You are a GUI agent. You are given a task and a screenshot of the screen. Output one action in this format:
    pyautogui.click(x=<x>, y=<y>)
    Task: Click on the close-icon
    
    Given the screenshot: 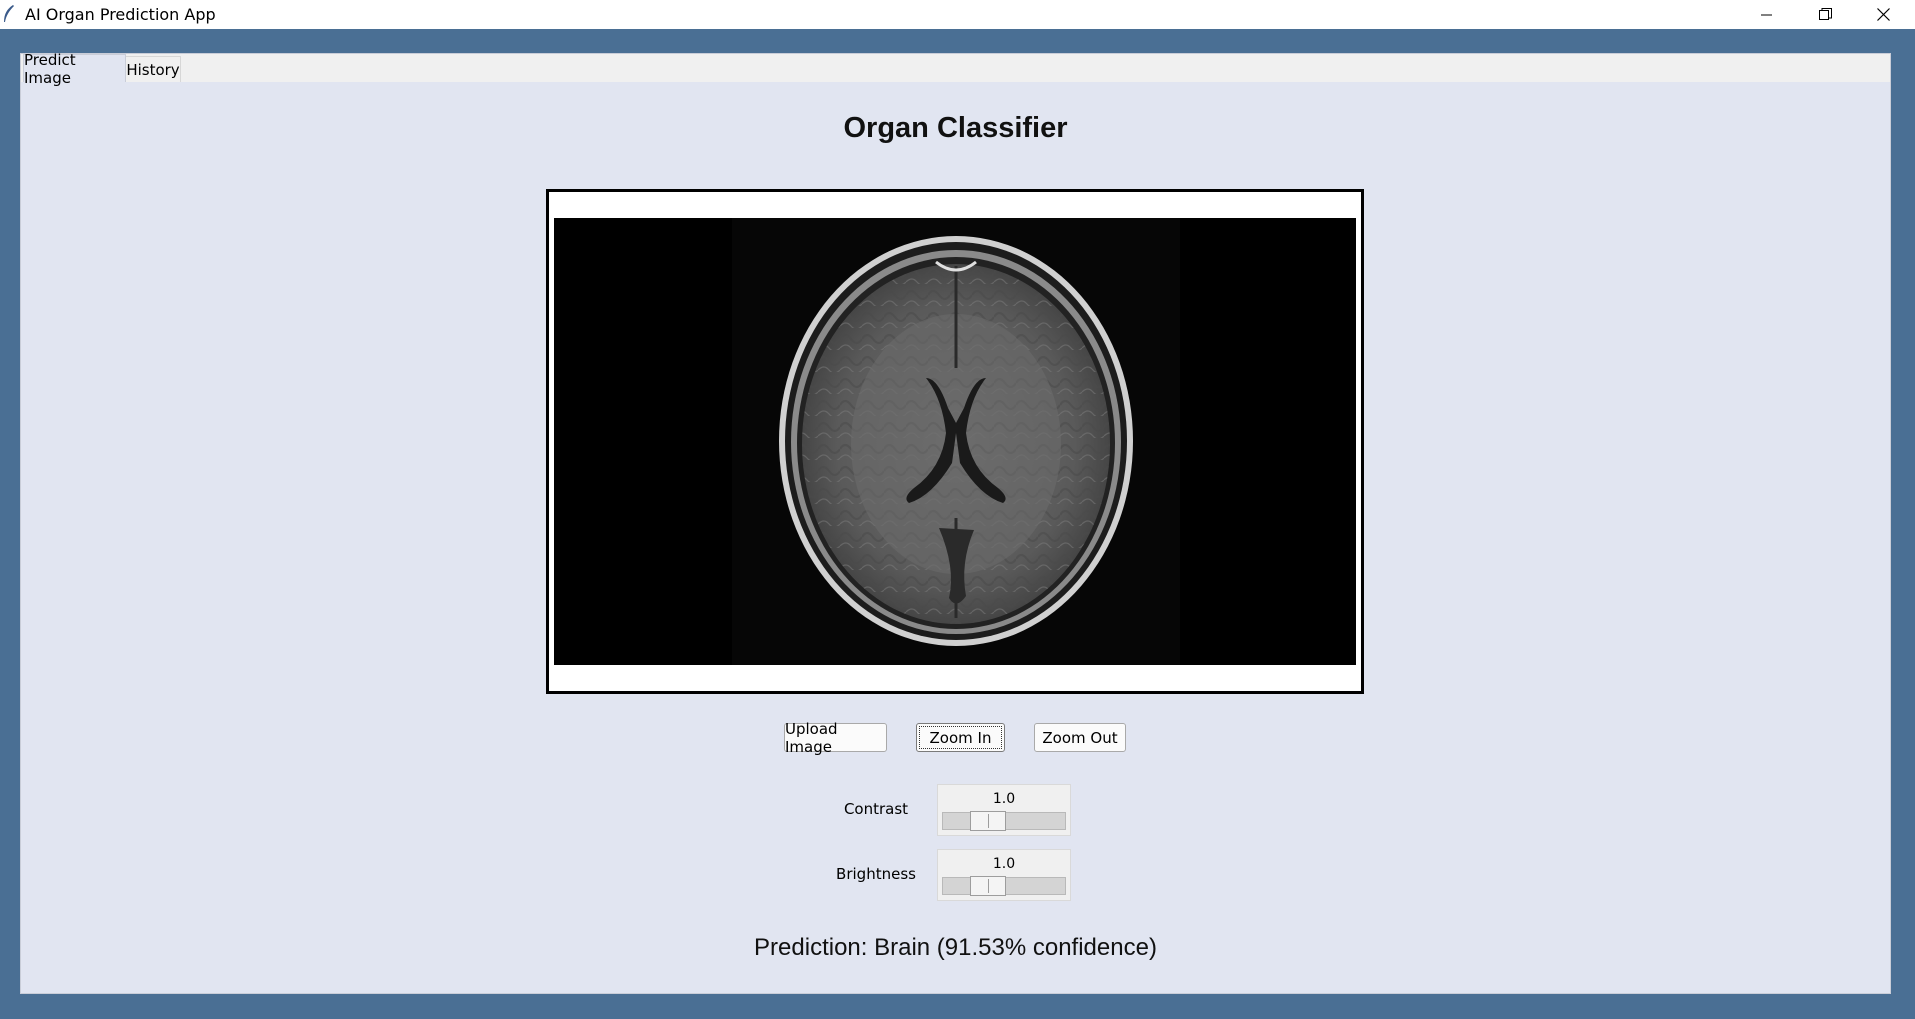 What is the action you would take?
    pyautogui.click(x=1883, y=14)
    